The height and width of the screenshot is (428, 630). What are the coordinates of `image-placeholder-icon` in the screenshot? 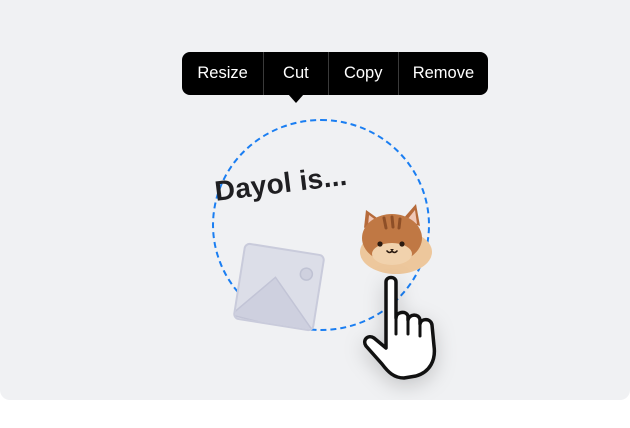 It's located at (279, 287).